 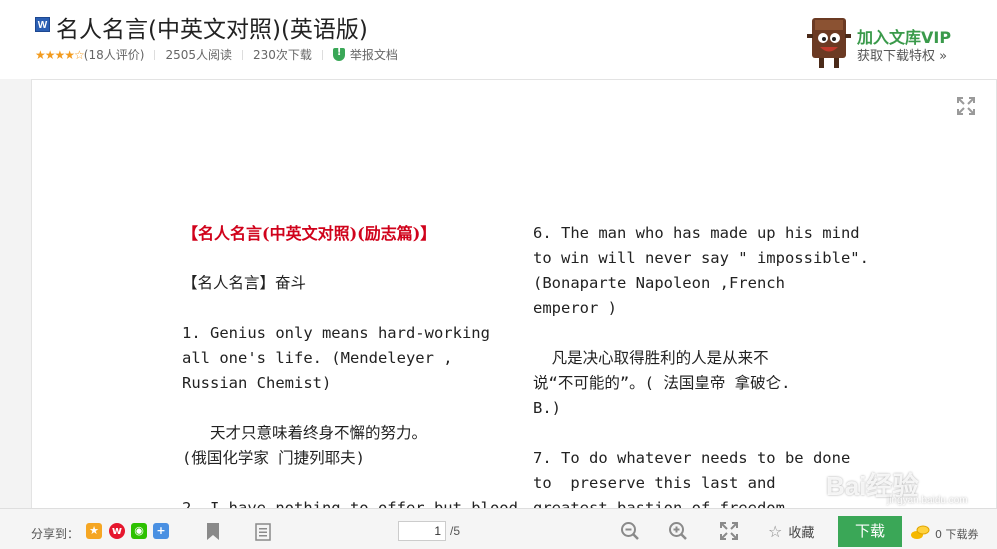 I want to click on document-meta: ★★★★☆ (18人评价) 2505人阅读 230次下载 举报文档, so click(x=216, y=54).